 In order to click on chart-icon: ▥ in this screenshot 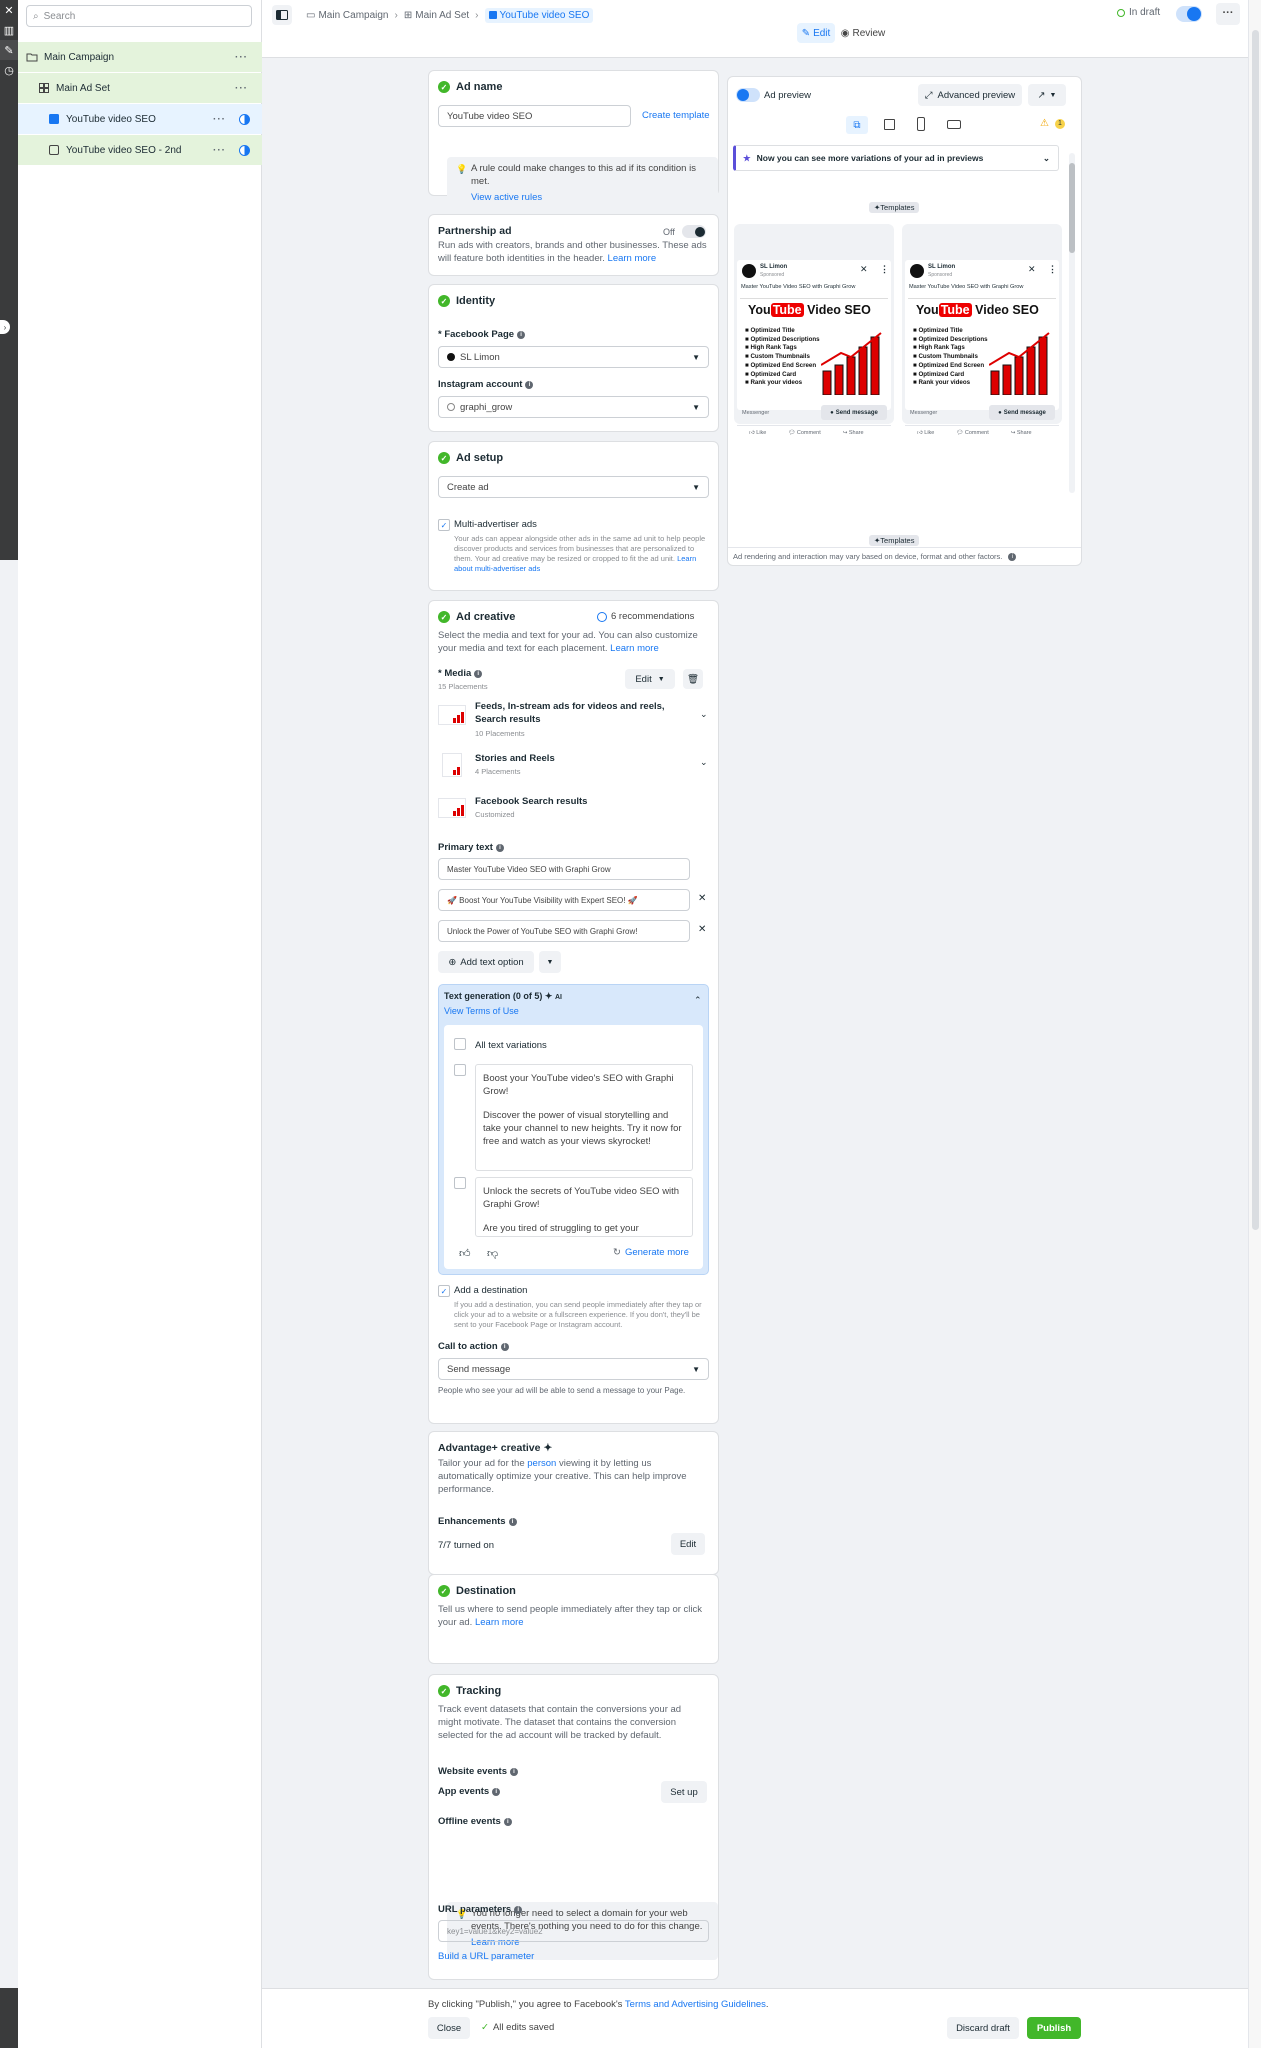, I will do `click(9, 30)`.